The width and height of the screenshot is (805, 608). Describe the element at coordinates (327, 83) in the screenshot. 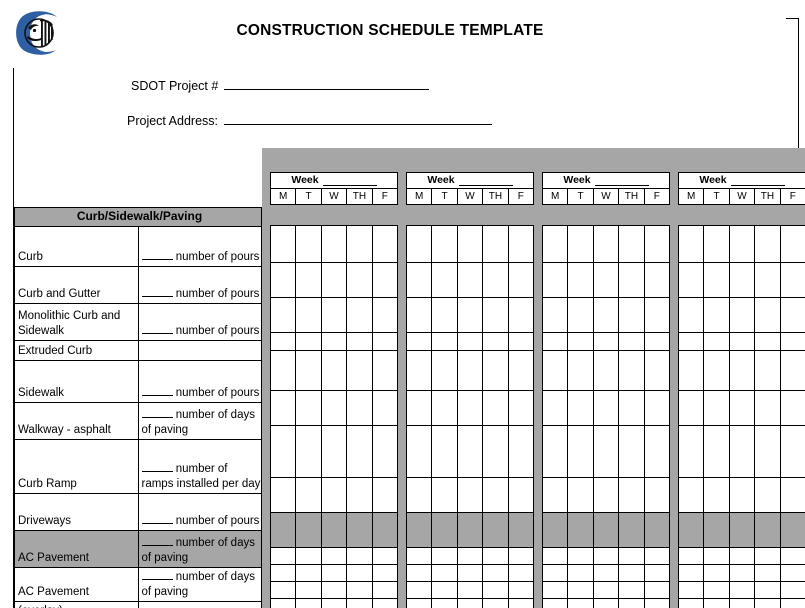

I see `project-number-input` at that location.